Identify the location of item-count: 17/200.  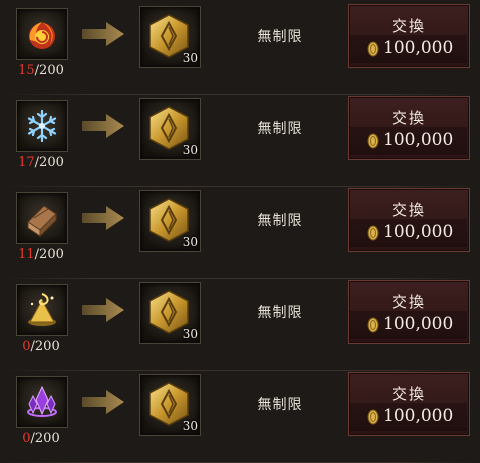
(41, 162).